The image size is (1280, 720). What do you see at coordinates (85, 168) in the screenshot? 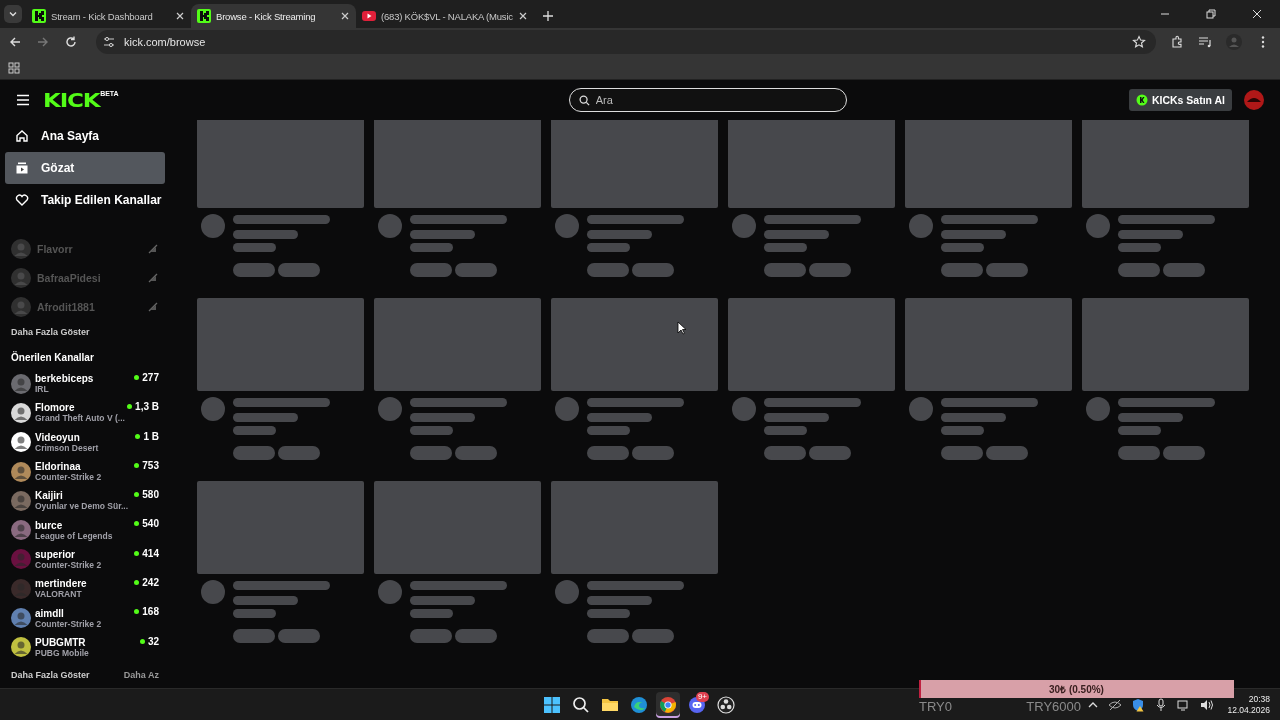
I see `nav-item: Gözat` at bounding box center [85, 168].